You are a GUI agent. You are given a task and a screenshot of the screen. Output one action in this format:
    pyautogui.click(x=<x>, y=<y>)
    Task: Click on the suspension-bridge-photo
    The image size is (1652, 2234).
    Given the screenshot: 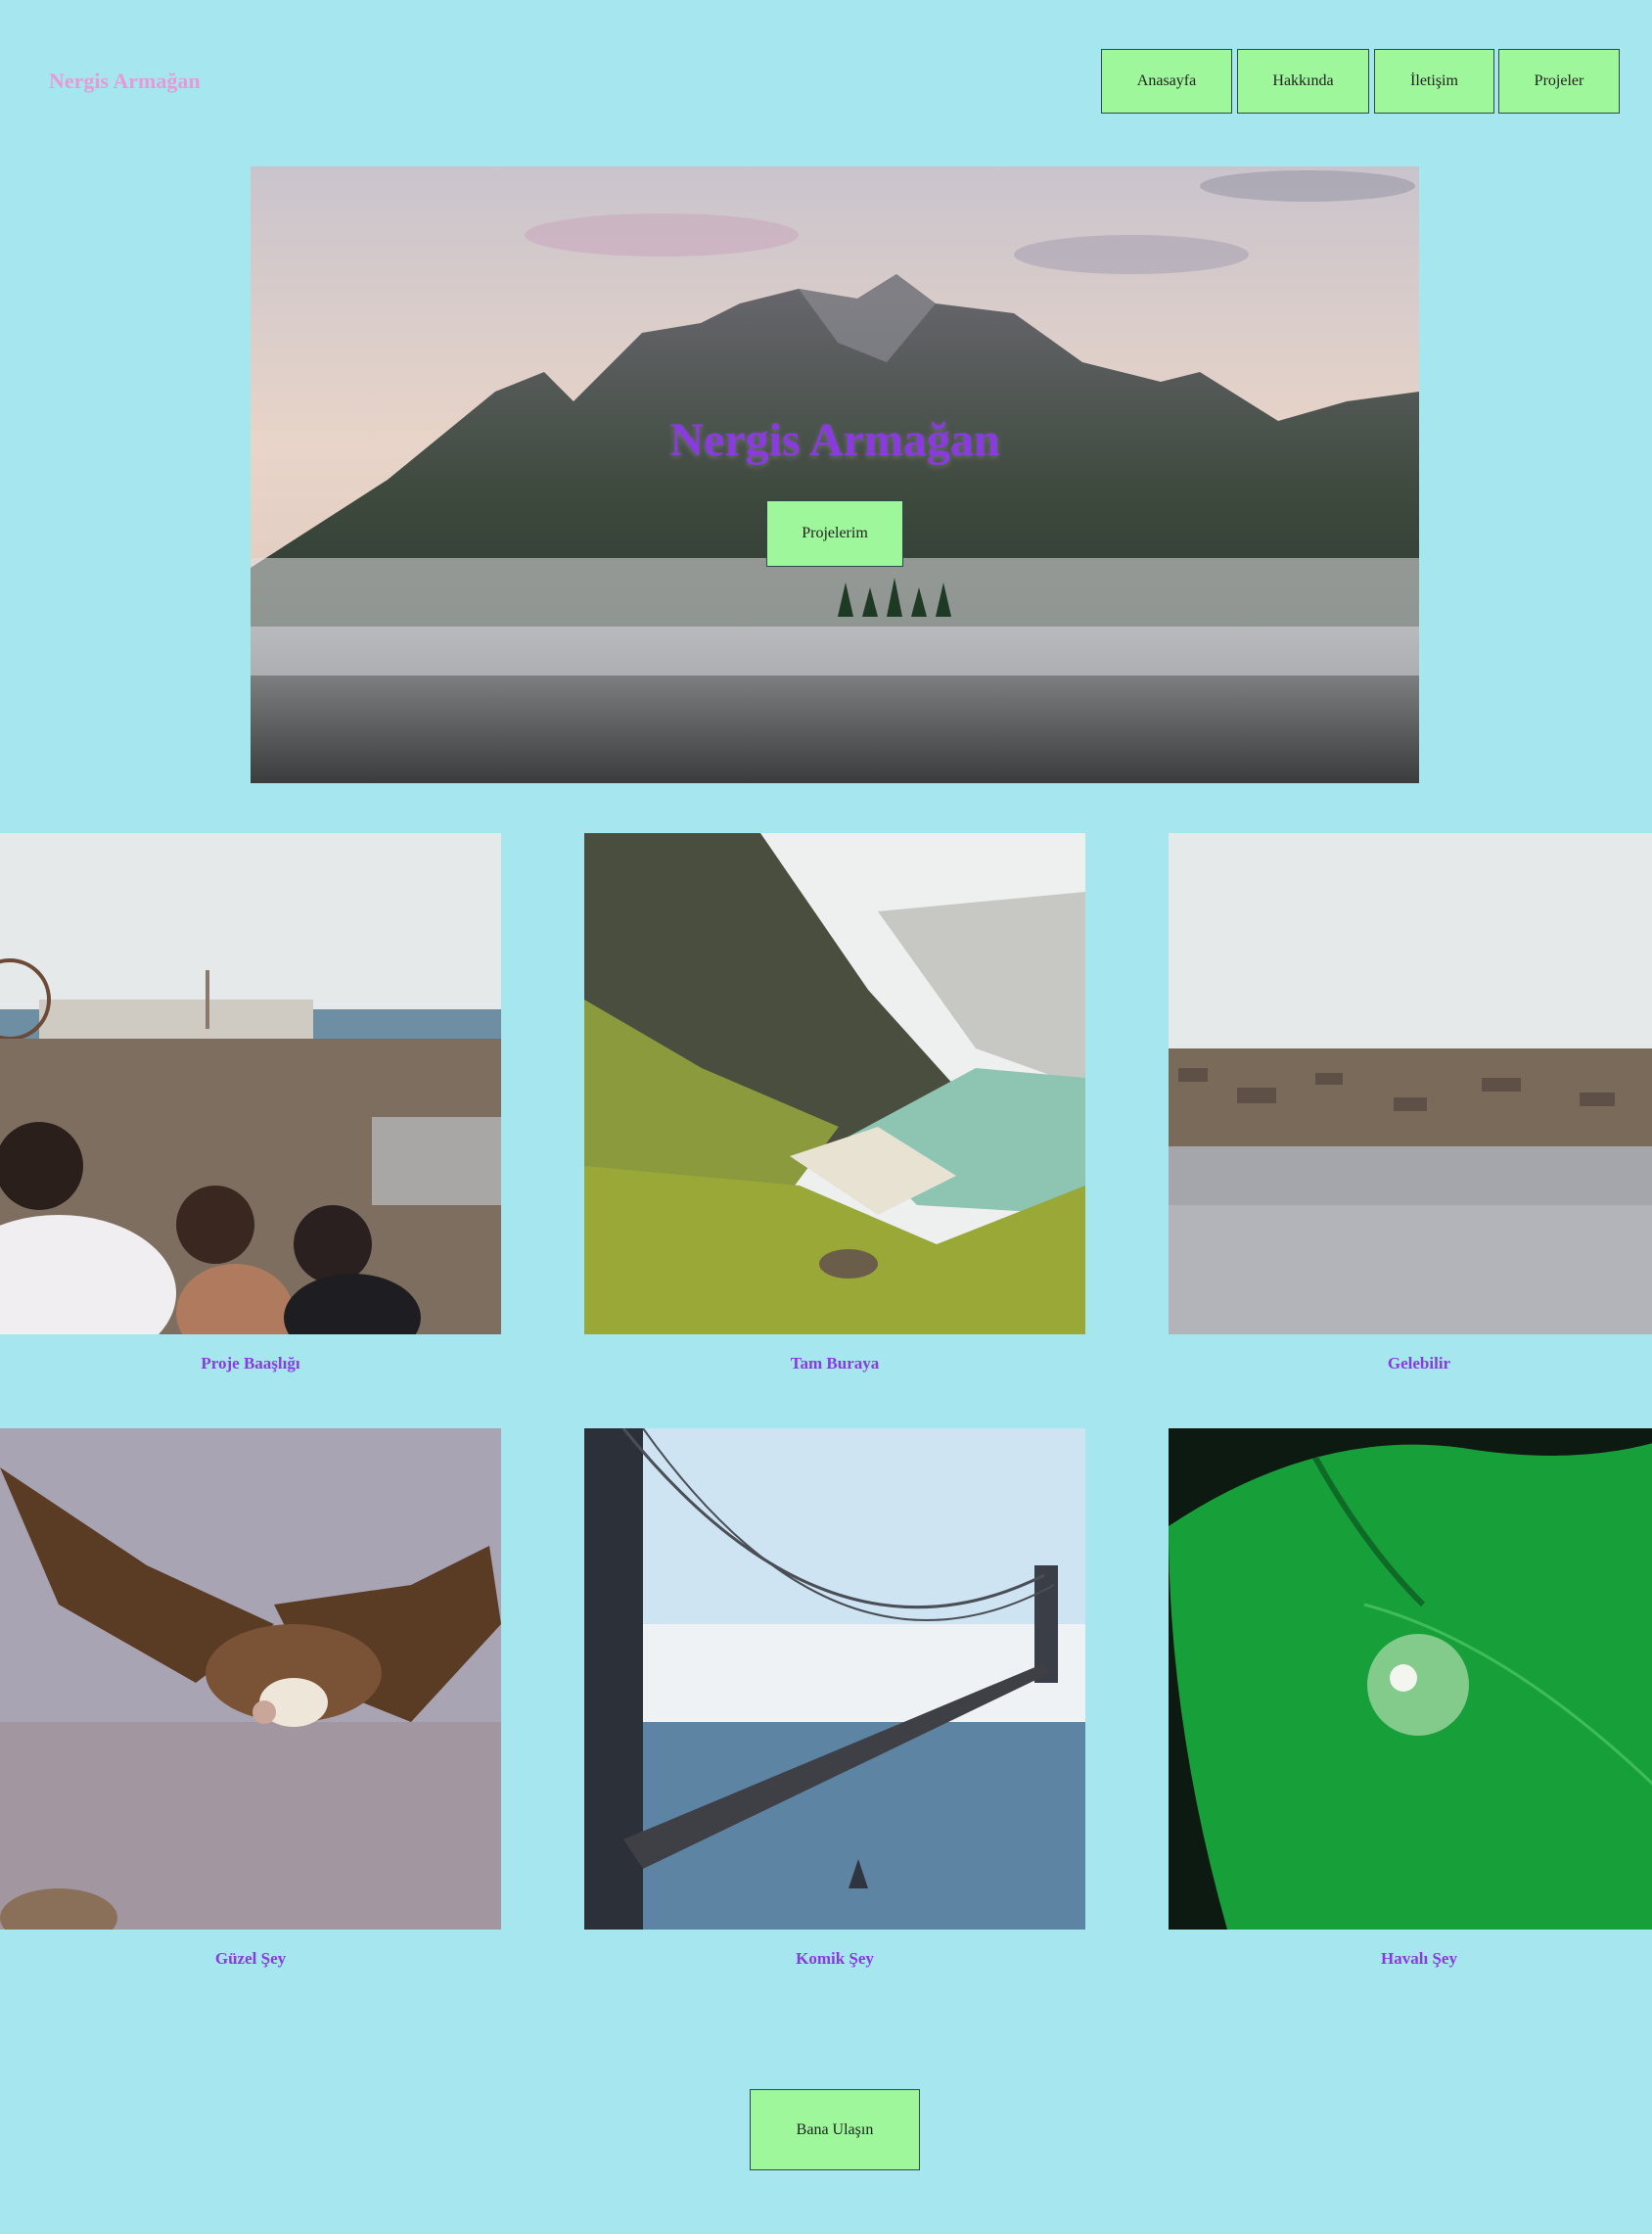 What is the action you would take?
    pyautogui.click(x=834, y=1679)
    